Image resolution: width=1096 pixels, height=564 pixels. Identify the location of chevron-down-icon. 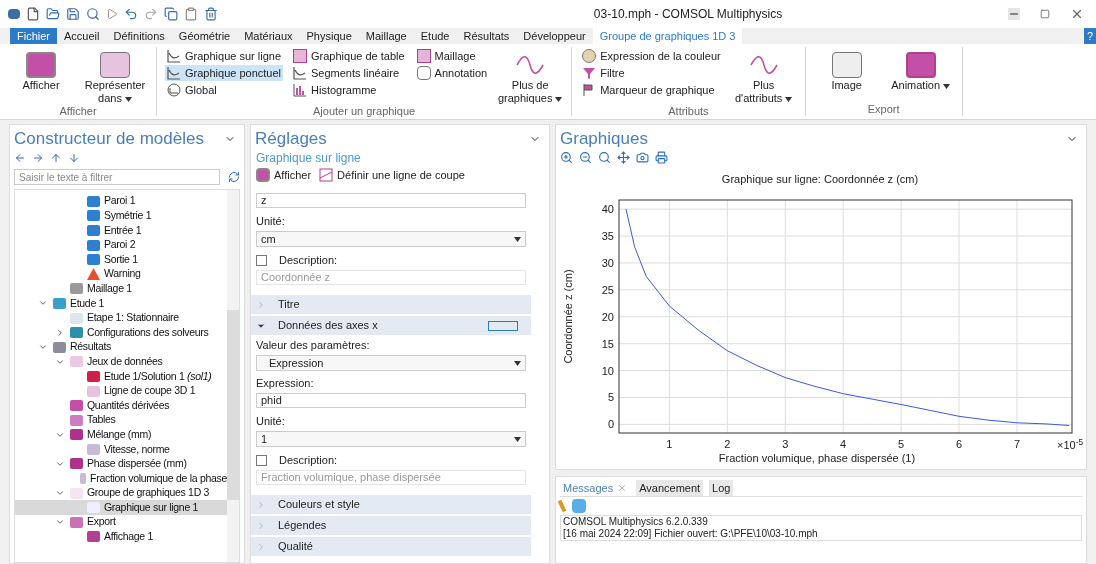
(60, 464).